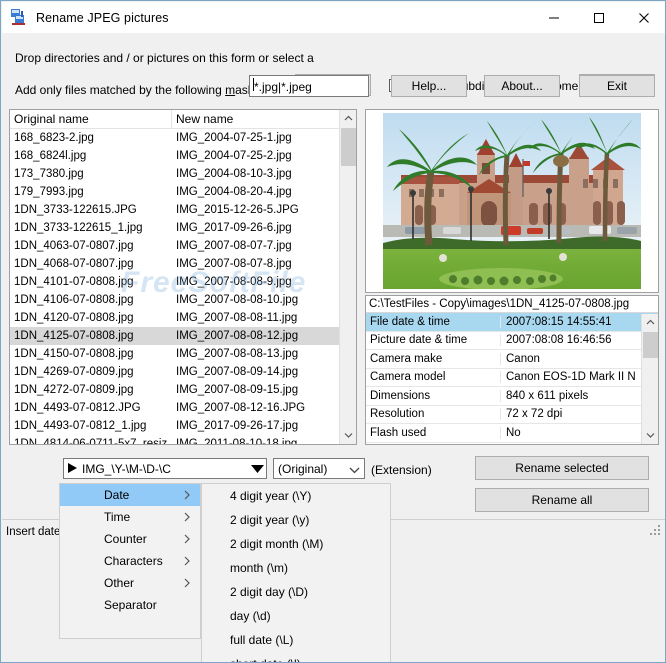  Describe the element at coordinates (234, 156) in the screenshot. I see `cell-new-name: IMG_2004-07-25-2.jpg` at that location.